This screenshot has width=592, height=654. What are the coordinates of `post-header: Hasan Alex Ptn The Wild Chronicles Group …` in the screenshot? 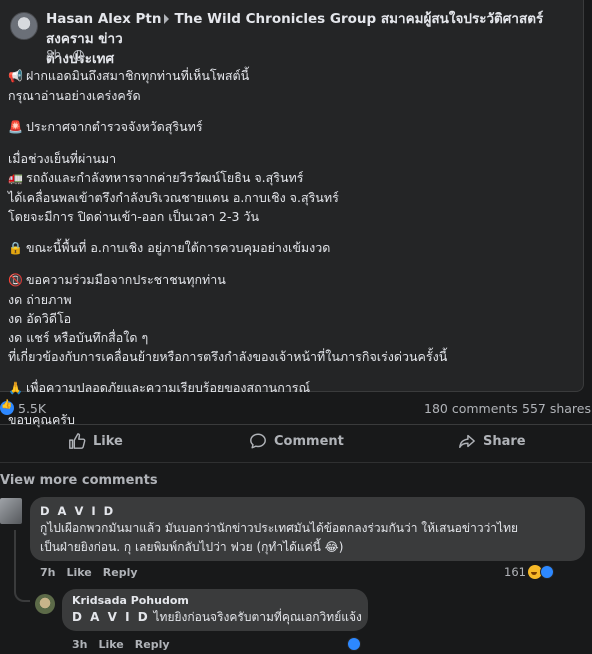 It's located at (311, 39).